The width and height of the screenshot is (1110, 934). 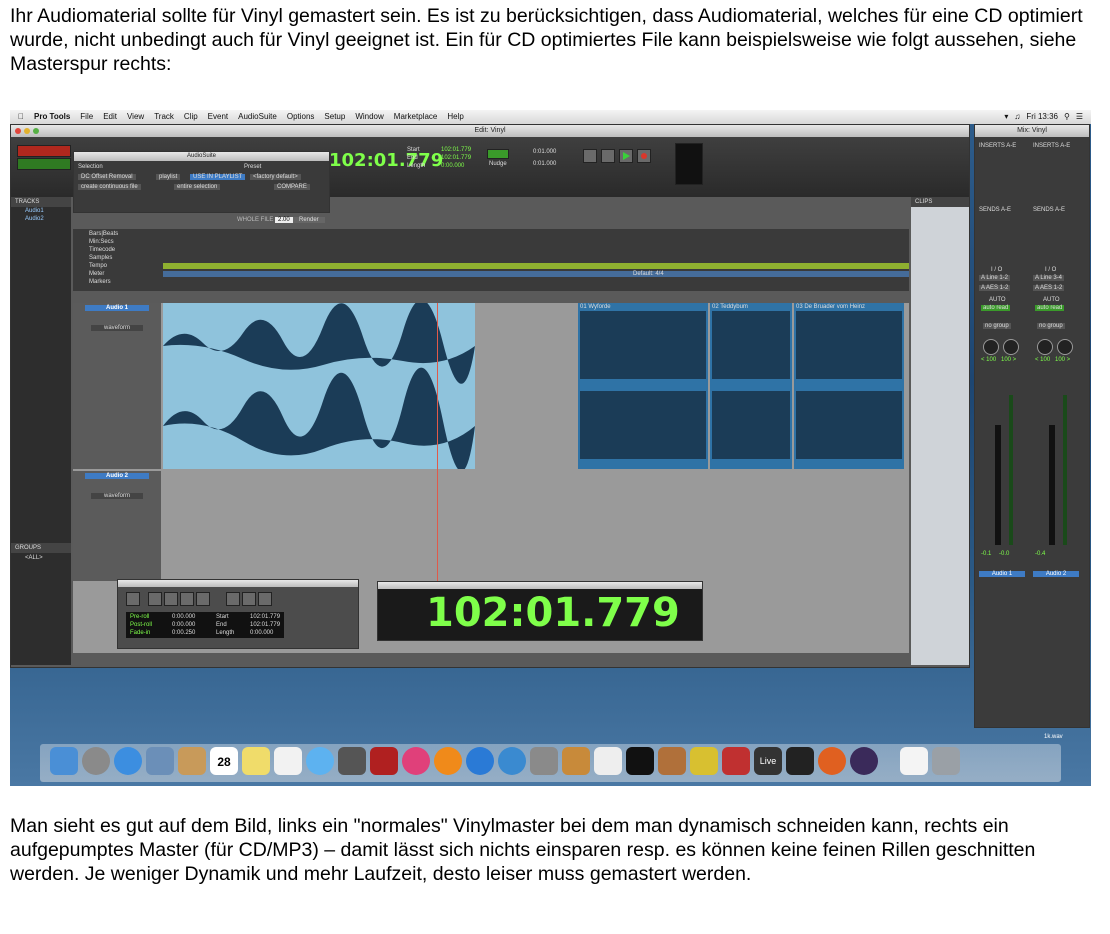 What do you see at coordinates (386, 160) in the screenshot?
I see `main-counter: 102:01.779` at bounding box center [386, 160].